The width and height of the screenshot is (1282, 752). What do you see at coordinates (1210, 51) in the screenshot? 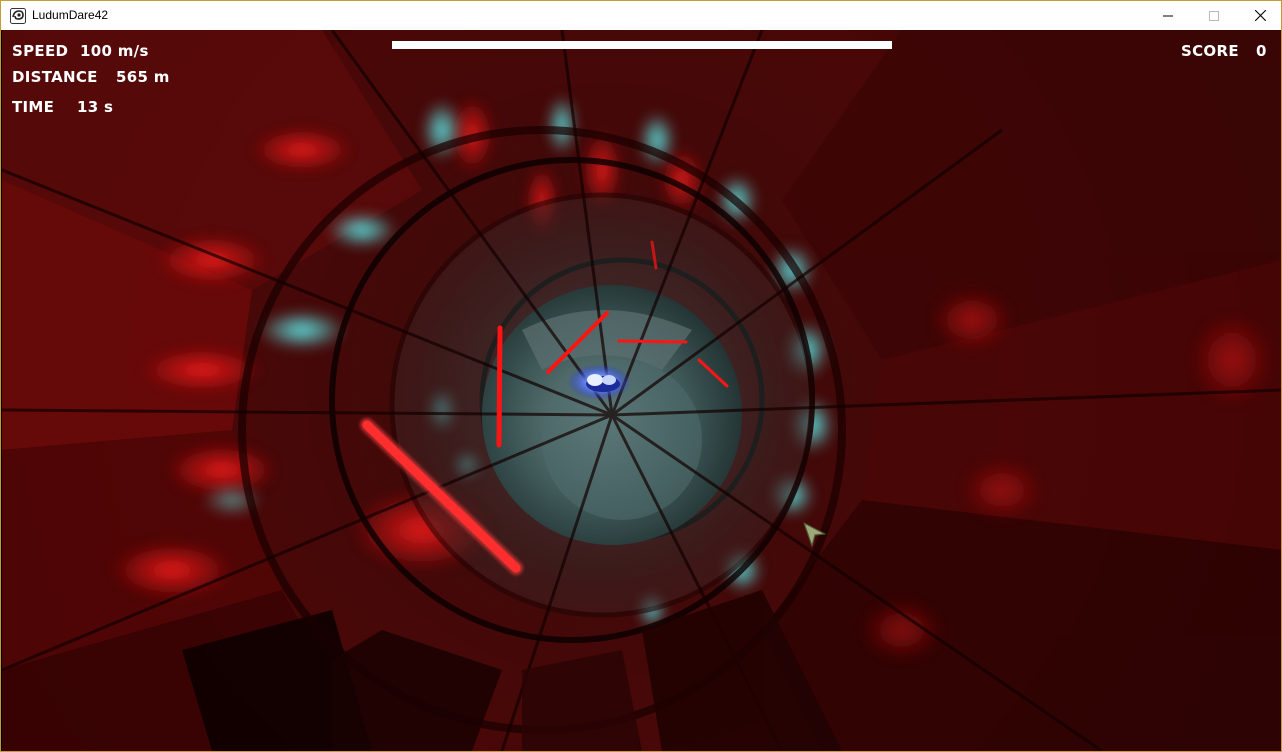
I see `score-label: SCORE` at bounding box center [1210, 51].